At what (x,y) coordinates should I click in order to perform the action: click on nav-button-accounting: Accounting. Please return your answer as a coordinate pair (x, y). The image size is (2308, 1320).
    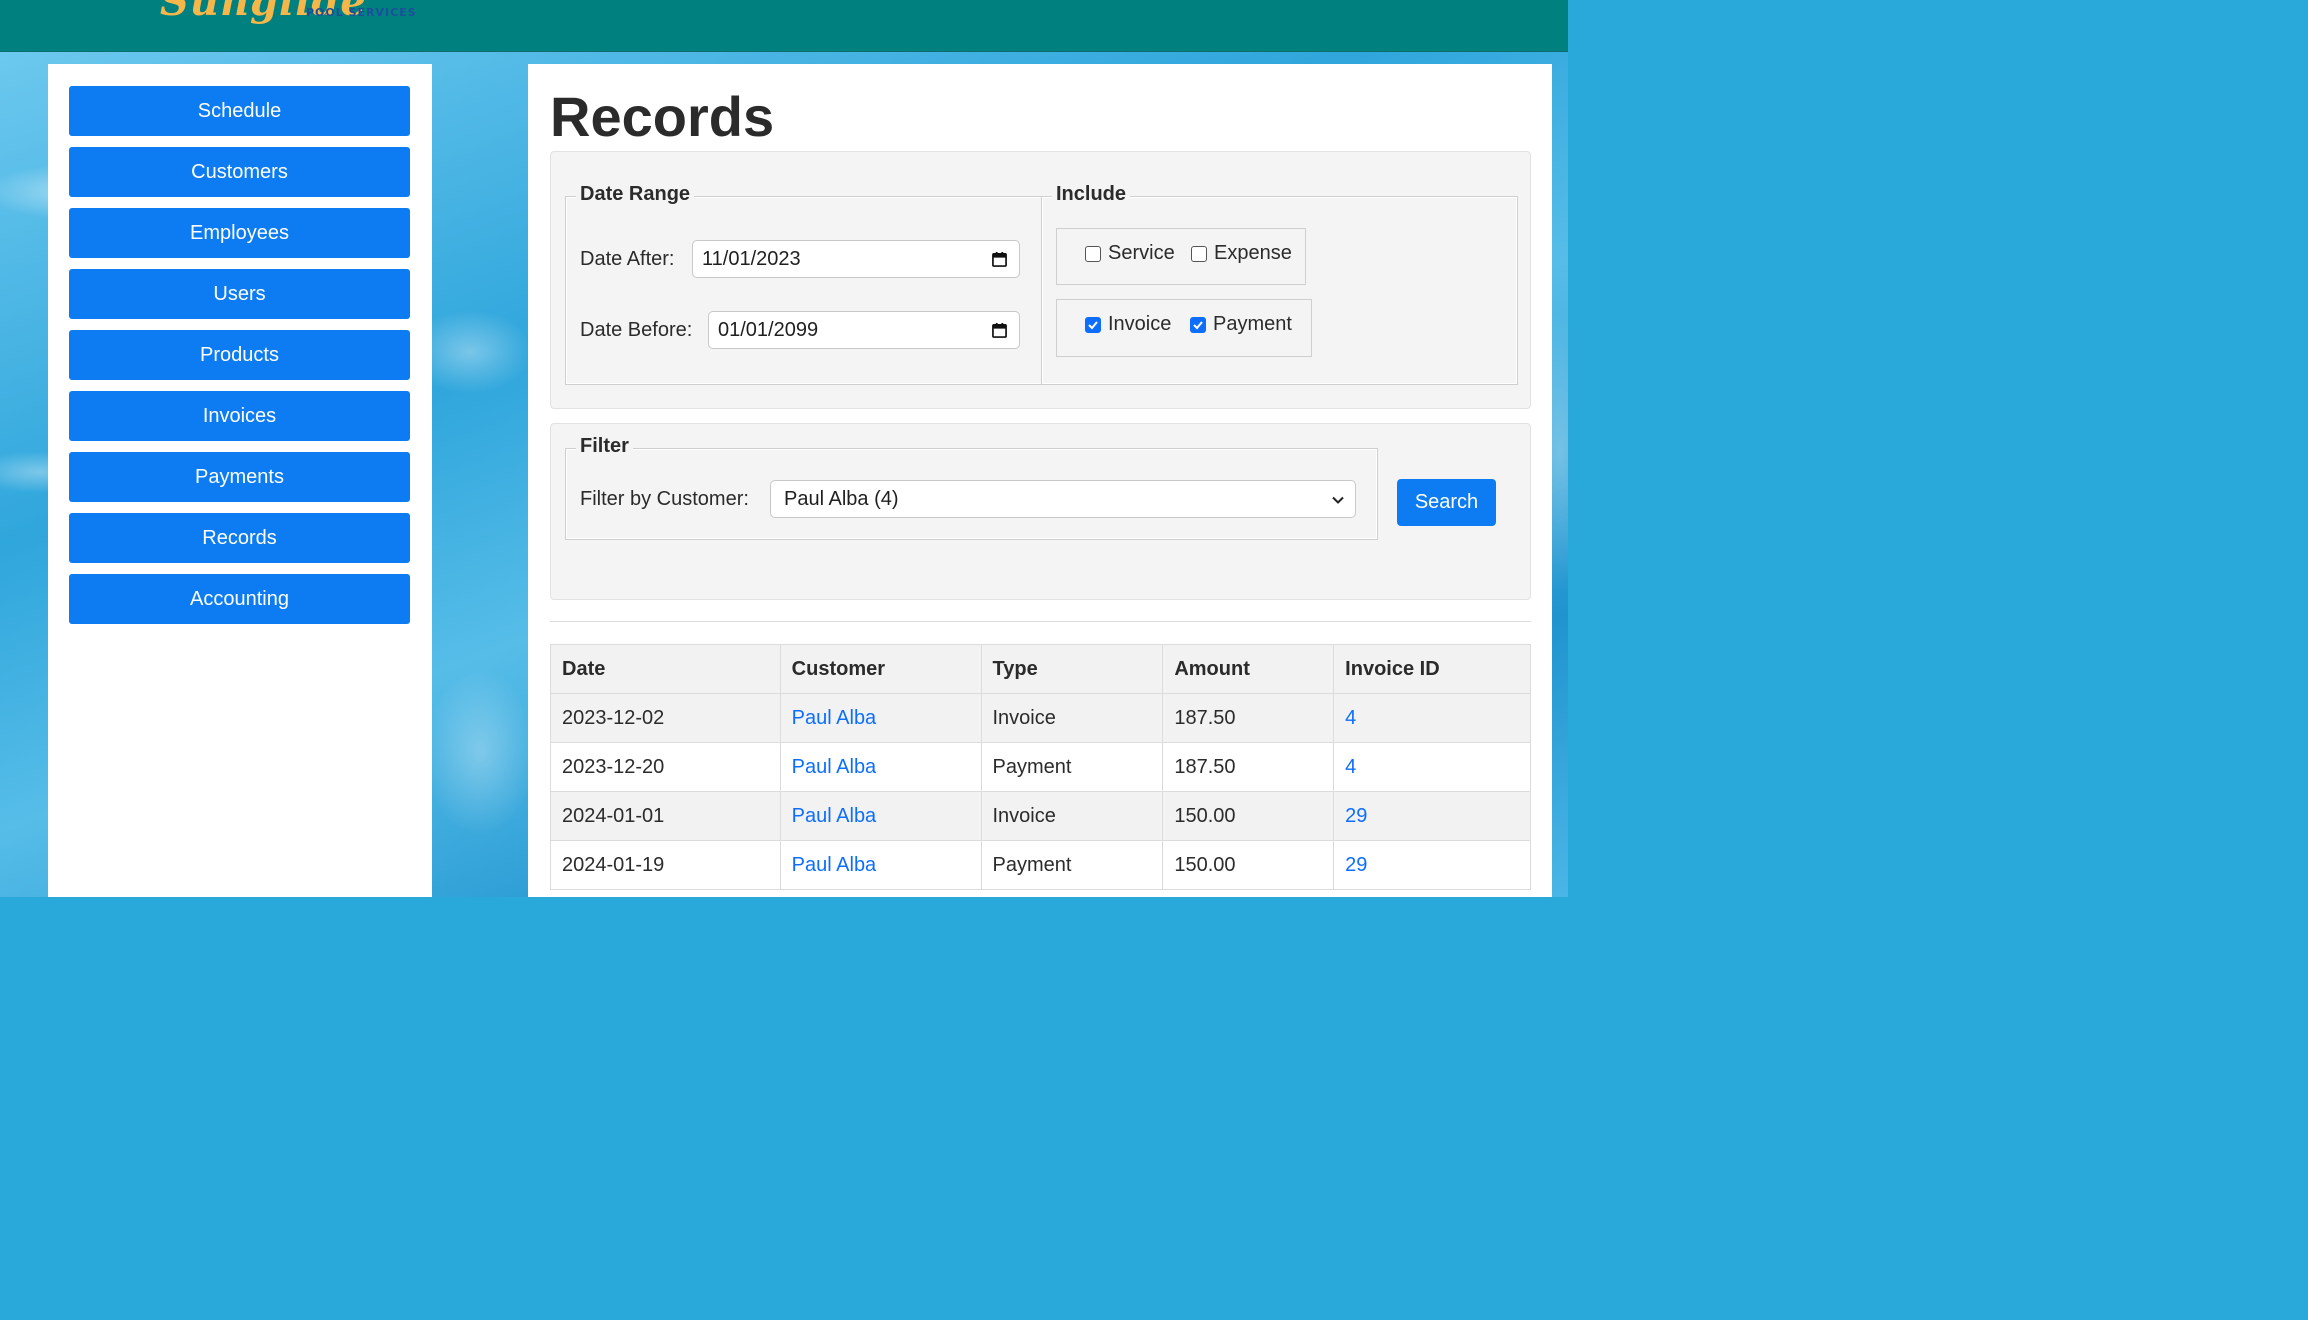
    Looking at the image, I should click on (239, 599).